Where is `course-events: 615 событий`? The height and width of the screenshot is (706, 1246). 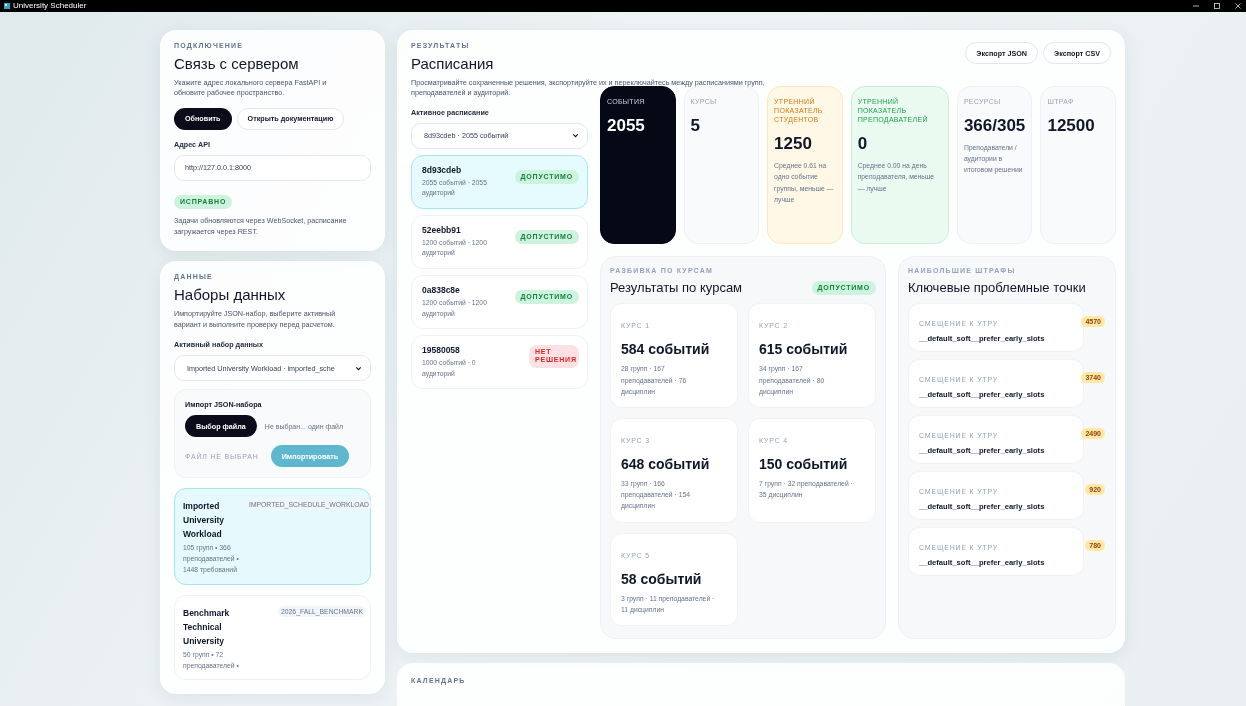
course-events: 615 событий is located at coordinates (804, 349).